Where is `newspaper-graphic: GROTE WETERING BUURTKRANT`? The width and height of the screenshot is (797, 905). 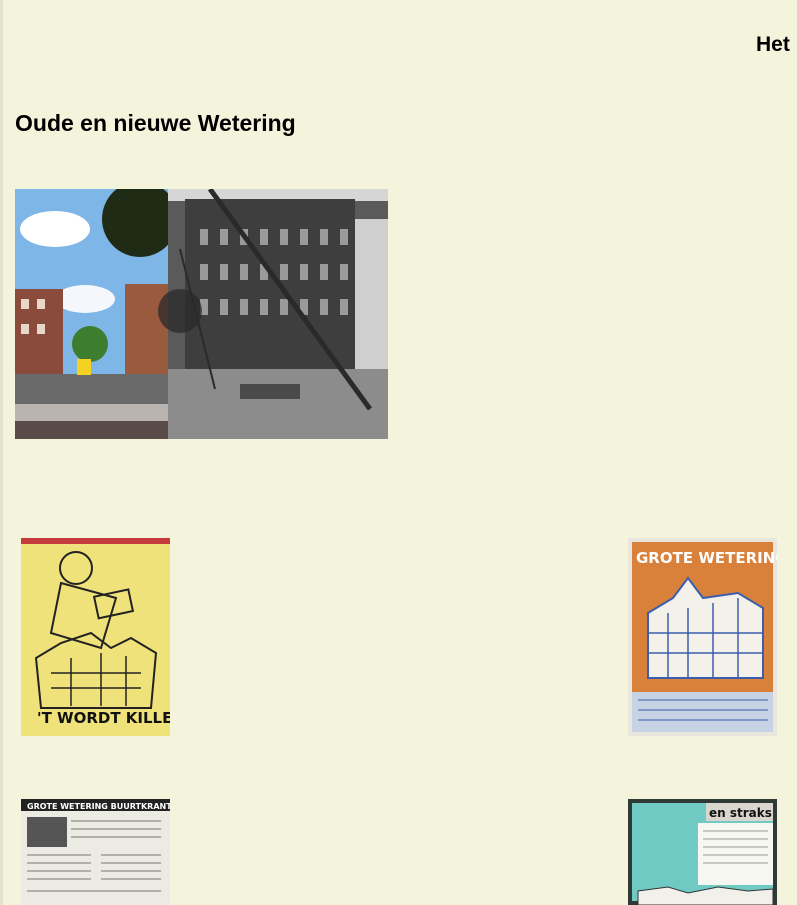 newspaper-graphic: GROTE WETERING BUURTKRANT is located at coordinates (95, 852).